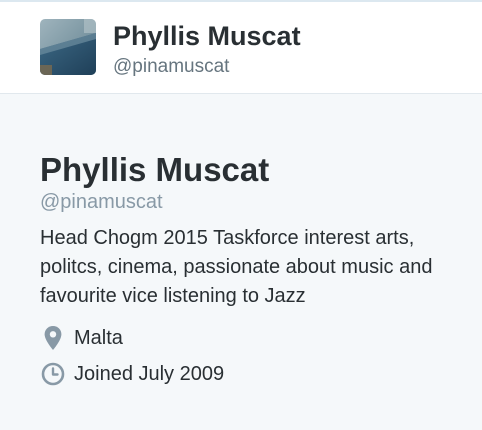 This screenshot has width=482, height=430. Describe the element at coordinates (255, 374) in the screenshot. I see `profile-join-date: Joined July 2009` at that location.